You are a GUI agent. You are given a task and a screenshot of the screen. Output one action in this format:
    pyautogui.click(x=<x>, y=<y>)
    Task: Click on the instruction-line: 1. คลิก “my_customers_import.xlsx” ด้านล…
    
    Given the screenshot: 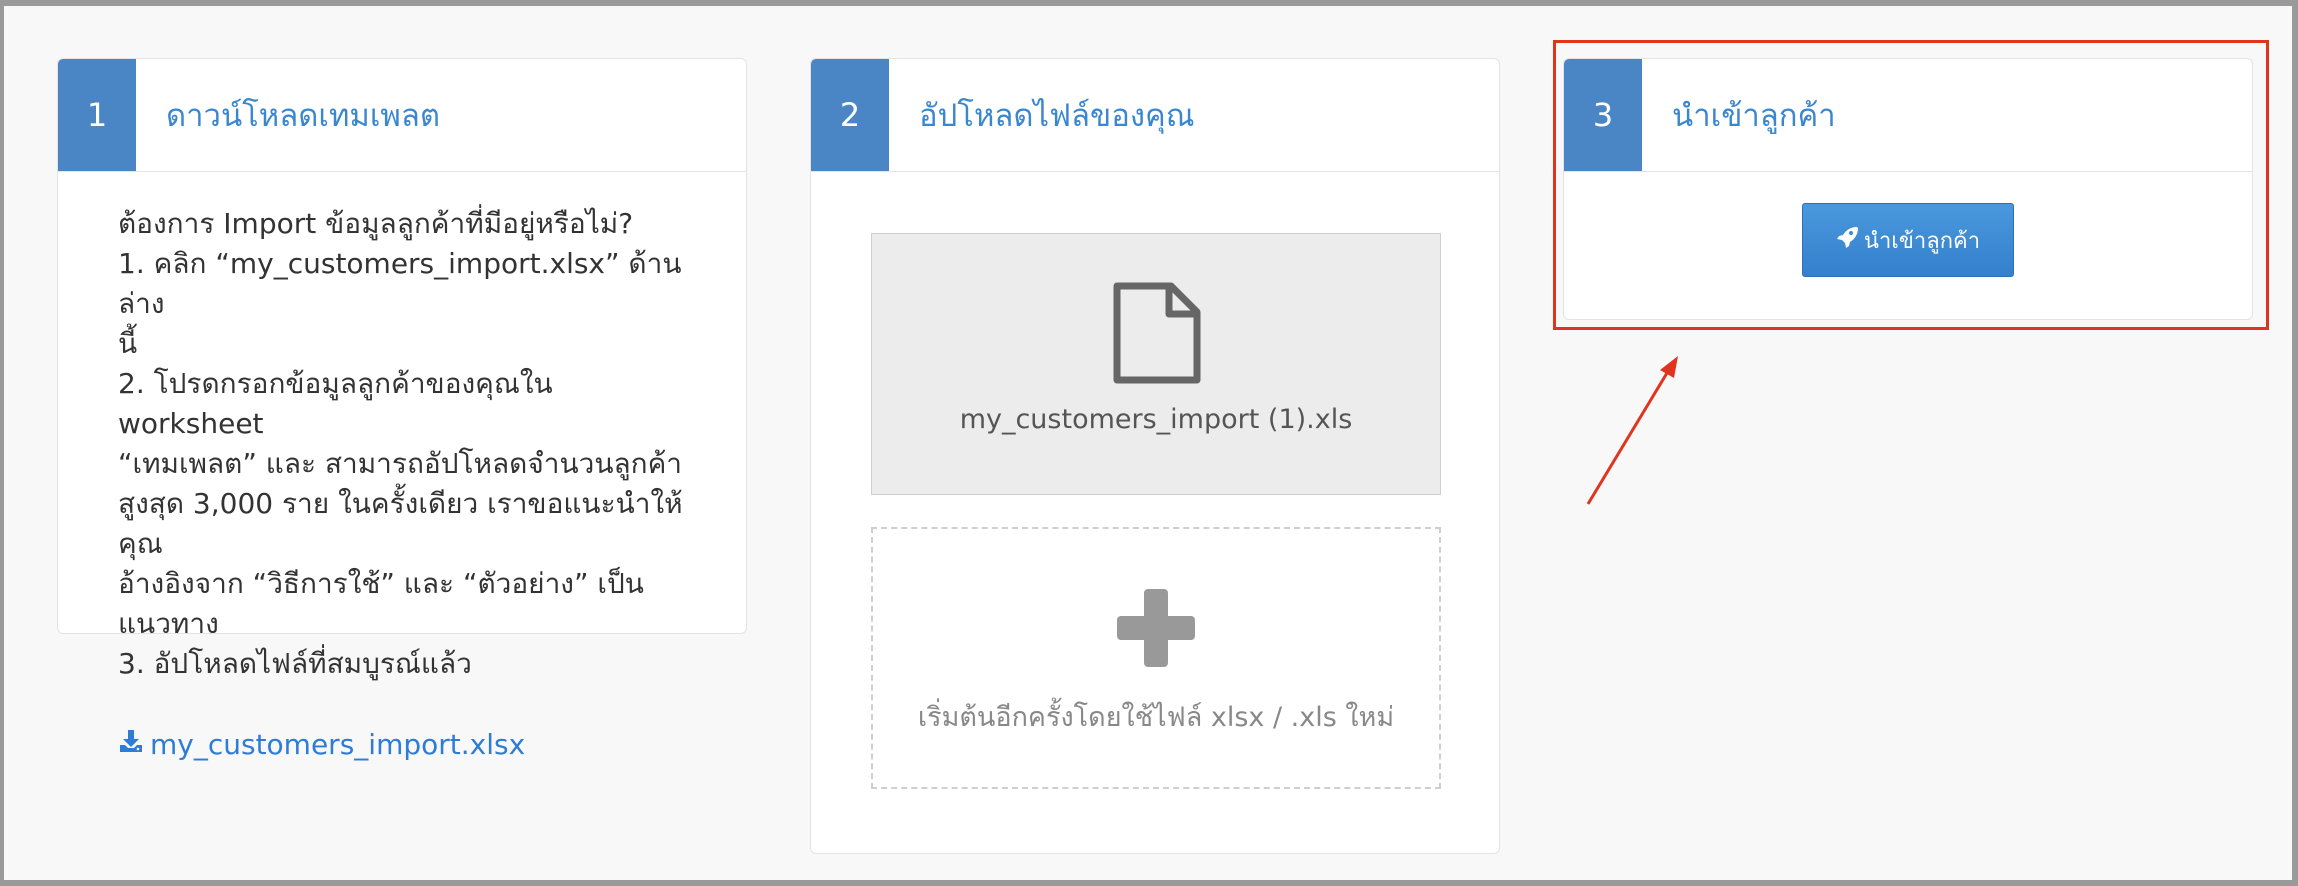 What is the action you would take?
    pyautogui.click(x=400, y=283)
    